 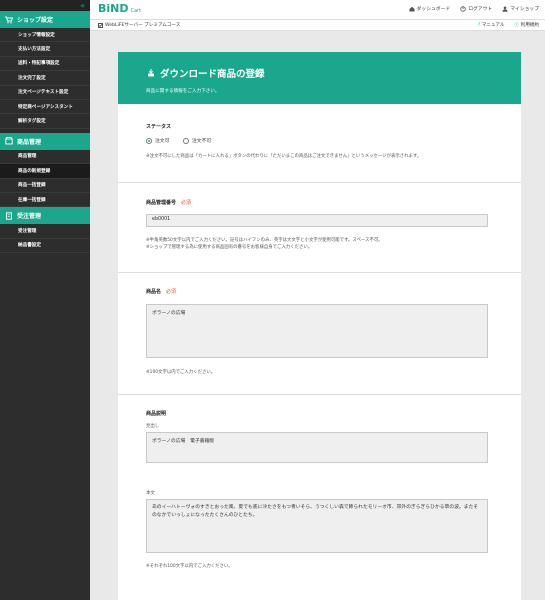 I want to click on sidebar-section-label: ショップ設定, so click(x=35, y=20).